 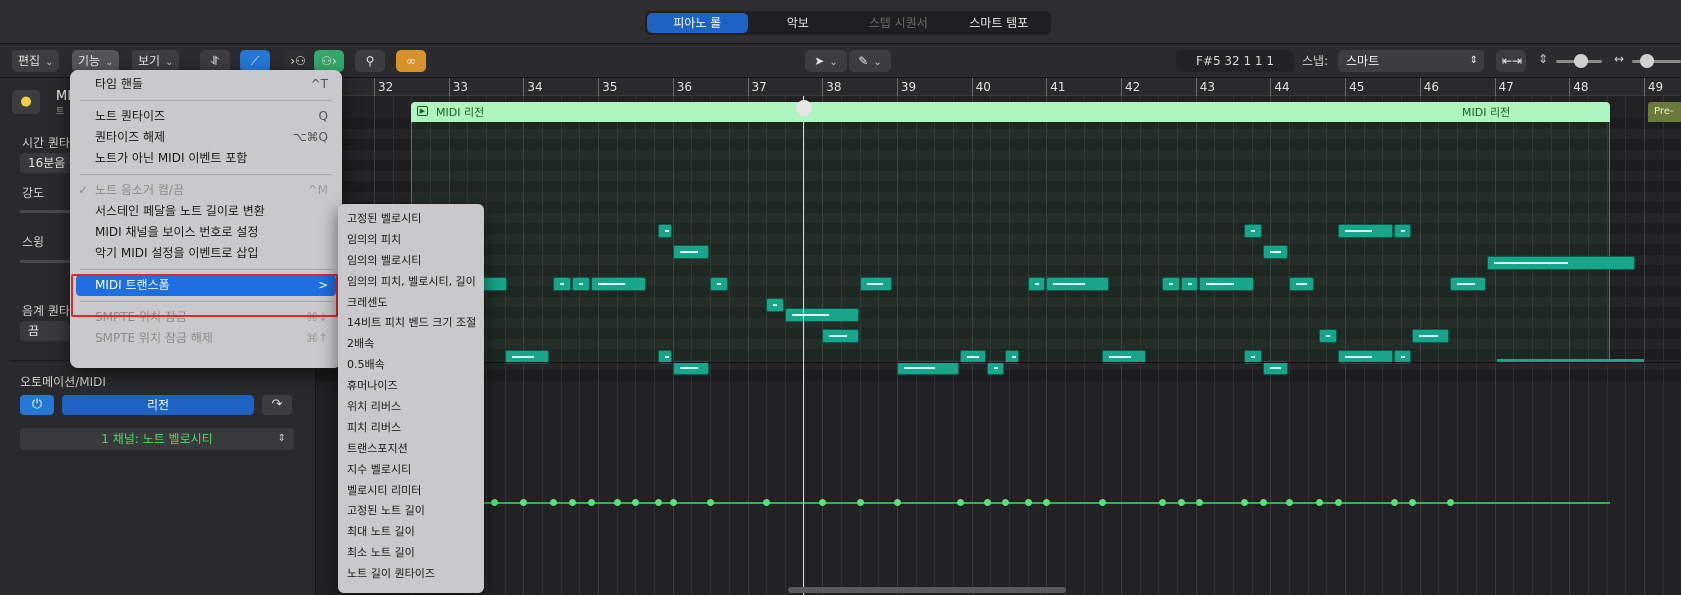 I want to click on submenu-item: 최대 노트 길이, so click(x=411, y=531).